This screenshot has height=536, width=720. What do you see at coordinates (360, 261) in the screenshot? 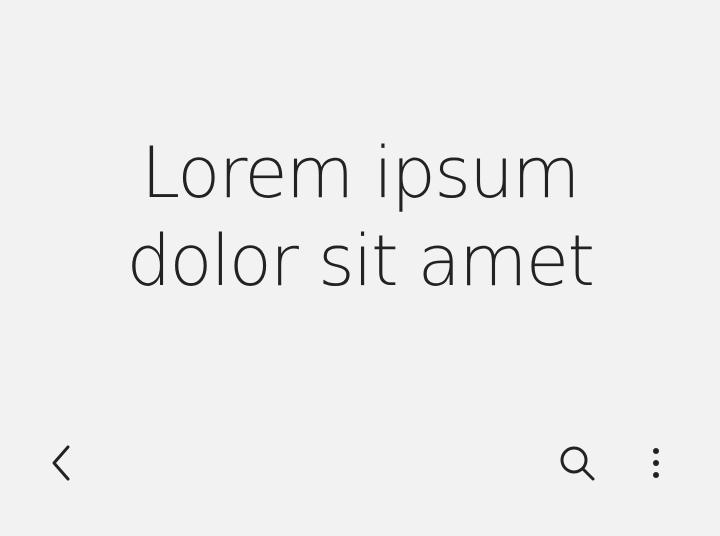
I see `page-title-line-2: dolor sit amet` at bounding box center [360, 261].